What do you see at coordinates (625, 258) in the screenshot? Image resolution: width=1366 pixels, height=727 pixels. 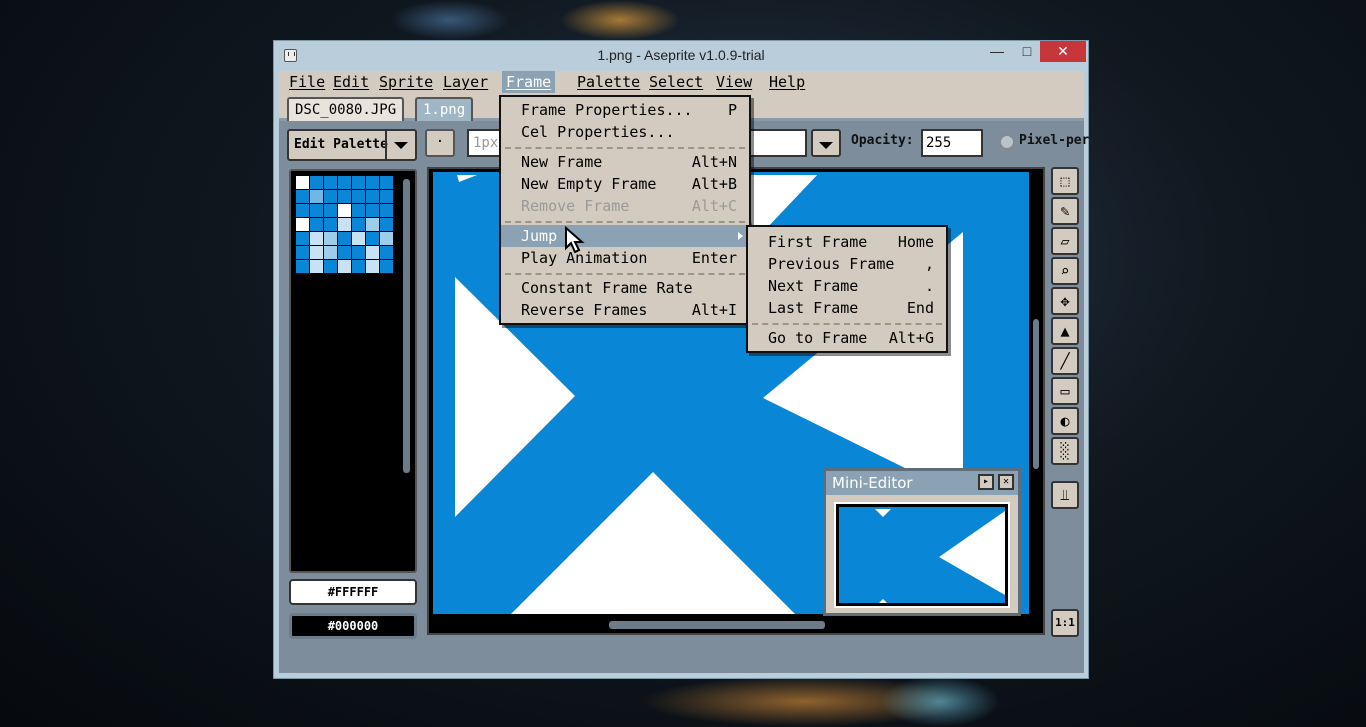 I see `menu-item-play-animation: Play Animation Enter` at bounding box center [625, 258].